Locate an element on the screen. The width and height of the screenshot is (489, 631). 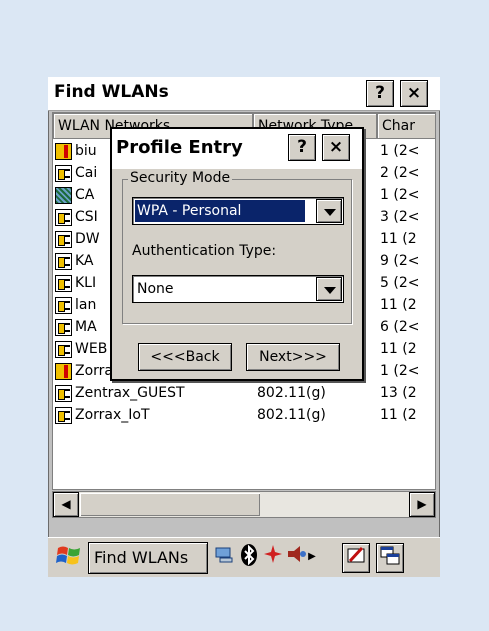
security-mode-value: WPA - Personal is located at coordinates (220, 211).